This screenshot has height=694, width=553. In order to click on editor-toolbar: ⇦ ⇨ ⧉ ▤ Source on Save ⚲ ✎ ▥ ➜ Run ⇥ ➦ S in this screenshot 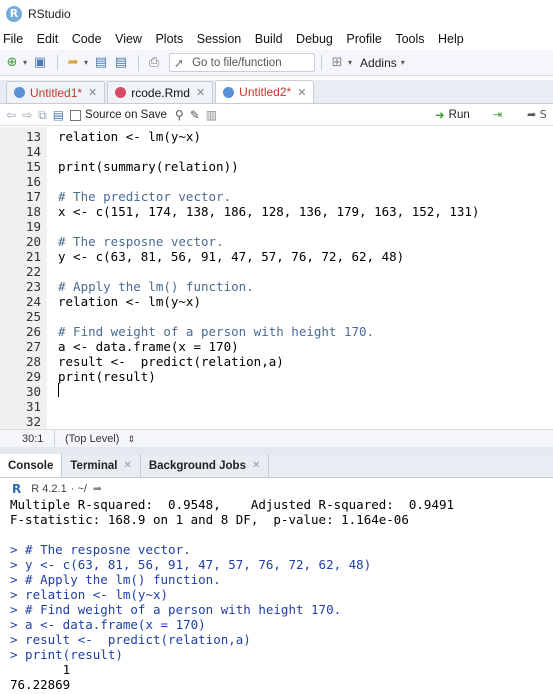, I will do `click(276, 115)`.